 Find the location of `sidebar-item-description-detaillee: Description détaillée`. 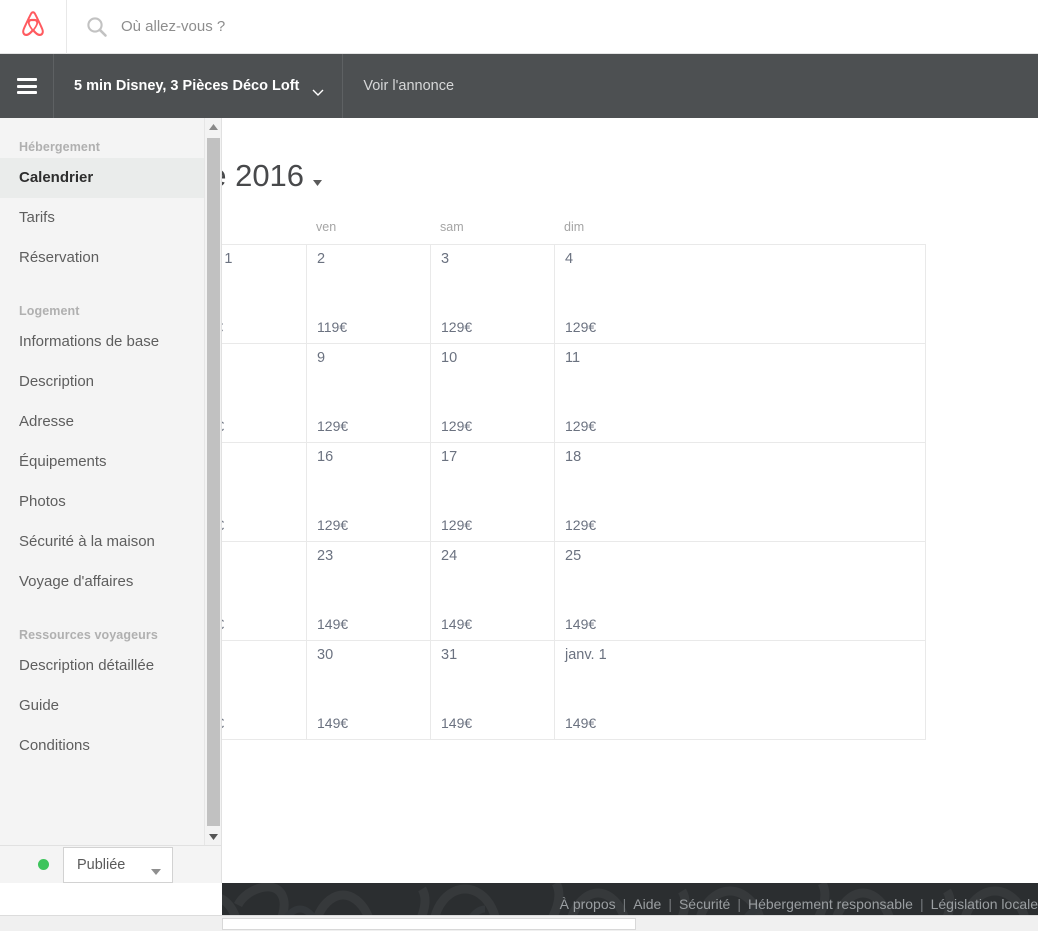

sidebar-item-description-detaillee: Description détaillée is located at coordinates (110, 666).